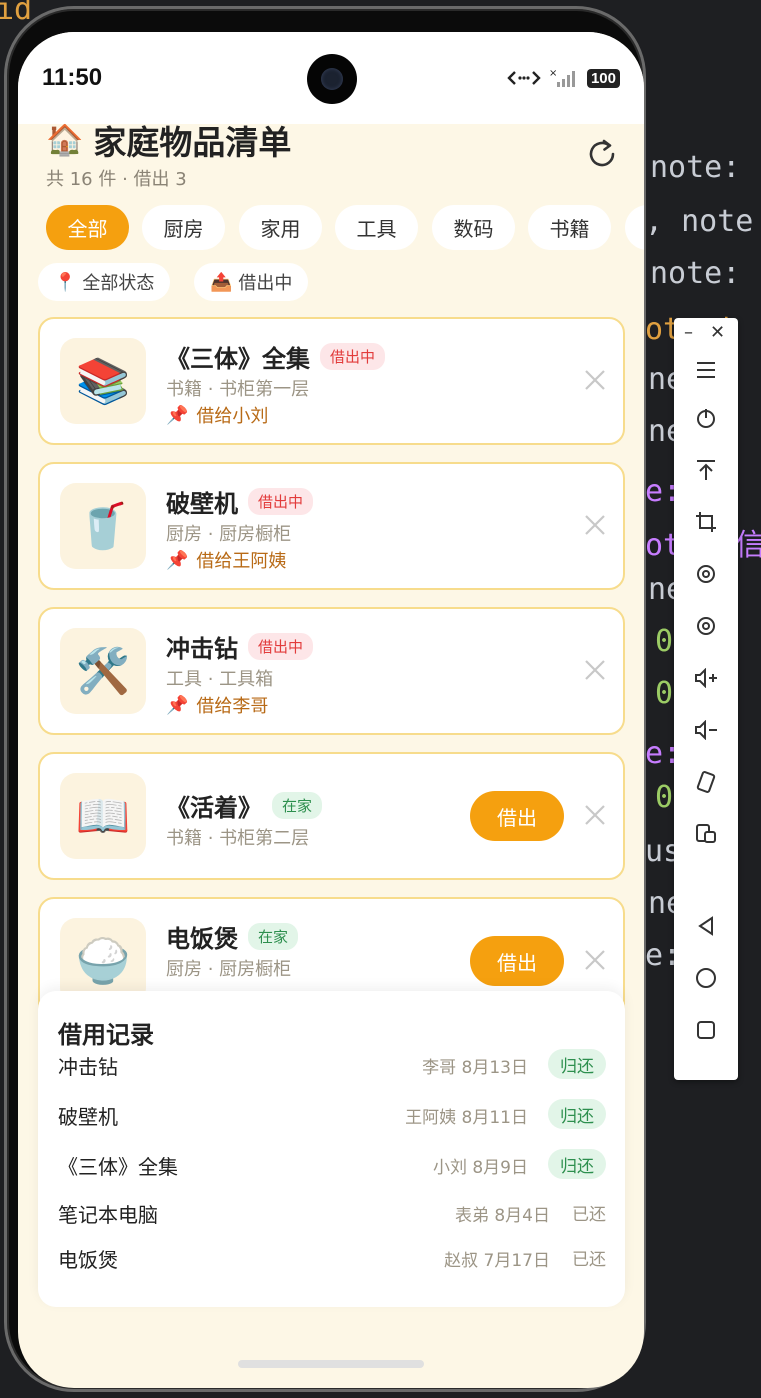 The width and height of the screenshot is (761, 1398). I want to click on front-camera, so click(332, 79).